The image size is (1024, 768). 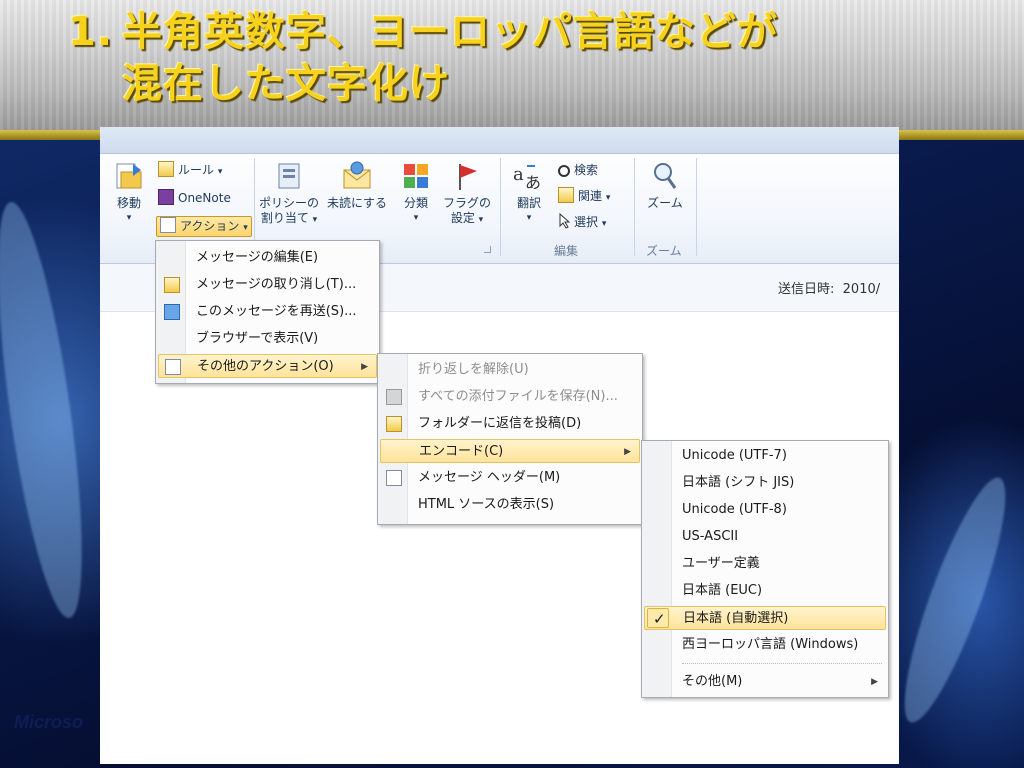 I want to click on menu-item-auto-select: ✓ 日本語 (自動選択), so click(x=765, y=618).